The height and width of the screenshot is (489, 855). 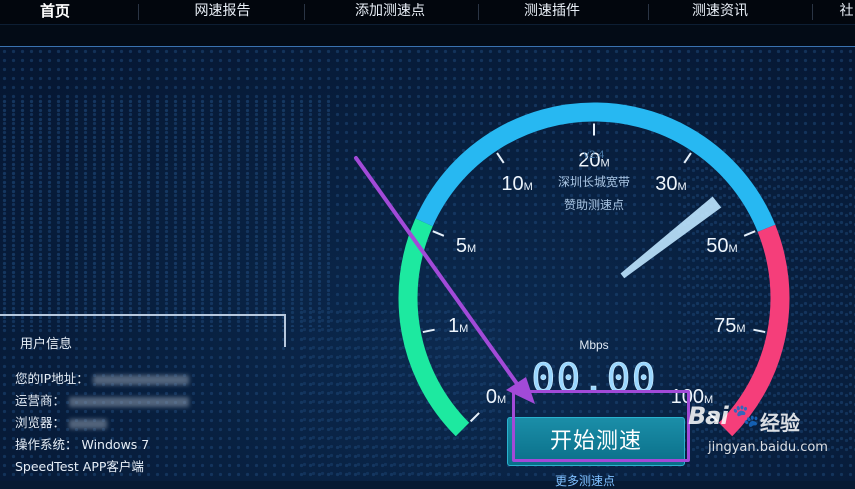 What do you see at coordinates (458, 326) in the screenshot?
I see `gauge-tick-label: 1M` at bounding box center [458, 326].